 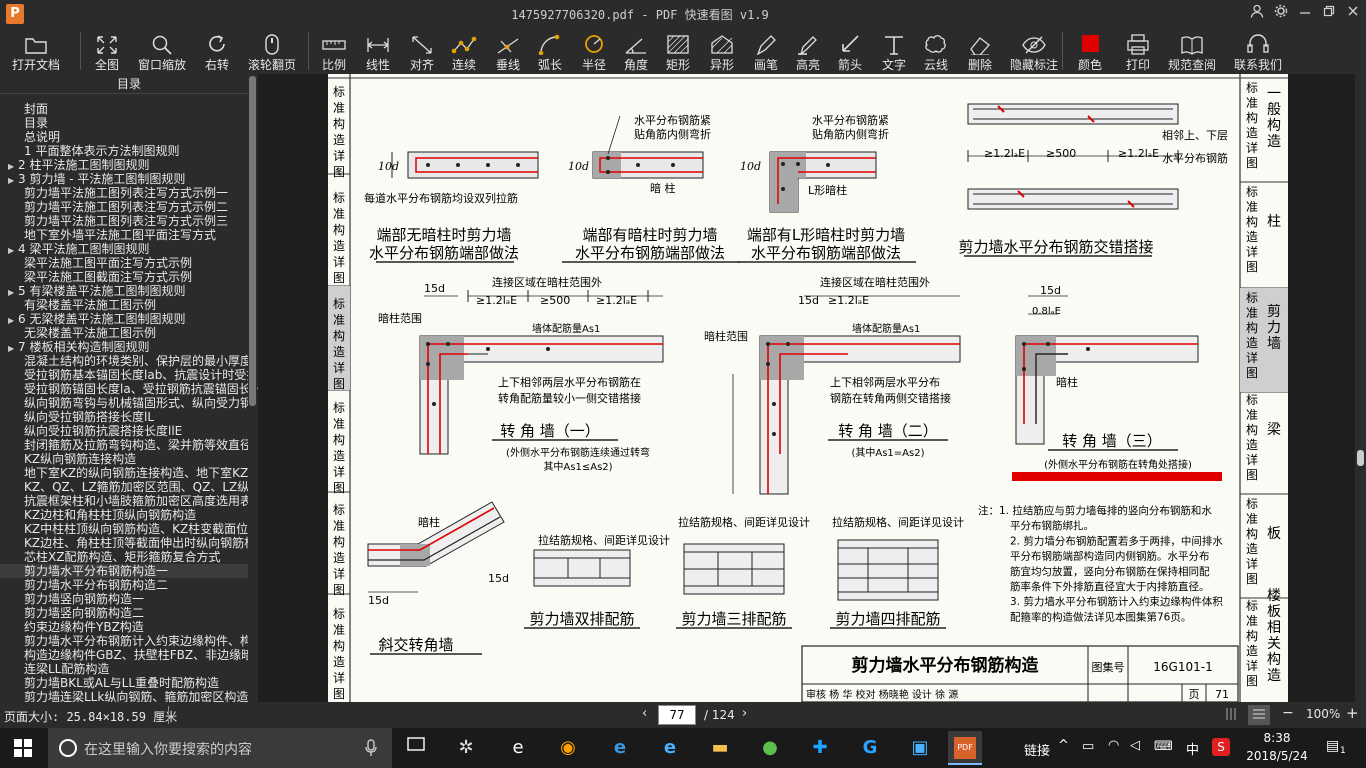 What do you see at coordinates (1274, 644) in the screenshot?
I see `right-tab-name-char: 关` at bounding box center [1274, 644].